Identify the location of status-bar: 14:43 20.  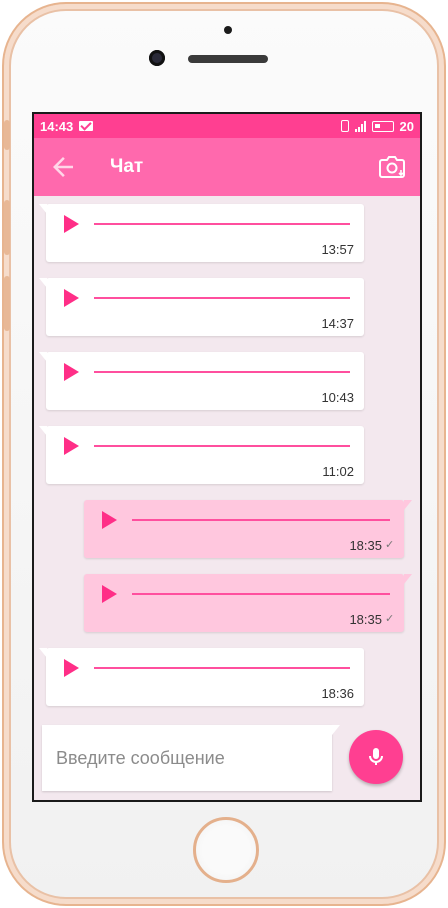
(227, 126).